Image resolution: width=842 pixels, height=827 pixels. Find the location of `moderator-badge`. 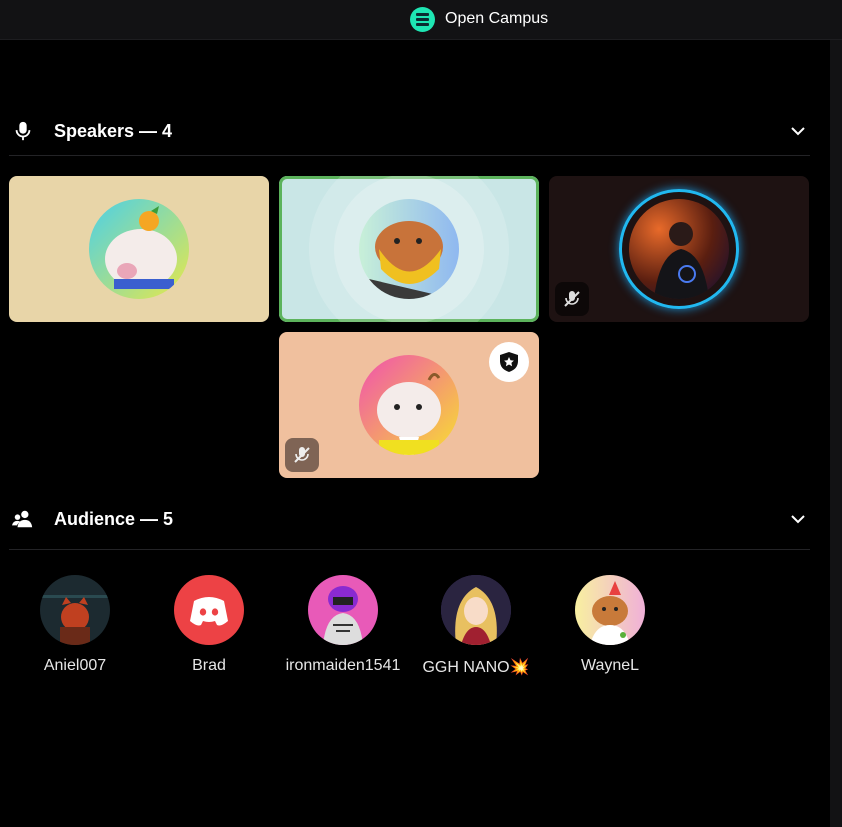

moderator-badge is located at coordinates (509, 362).